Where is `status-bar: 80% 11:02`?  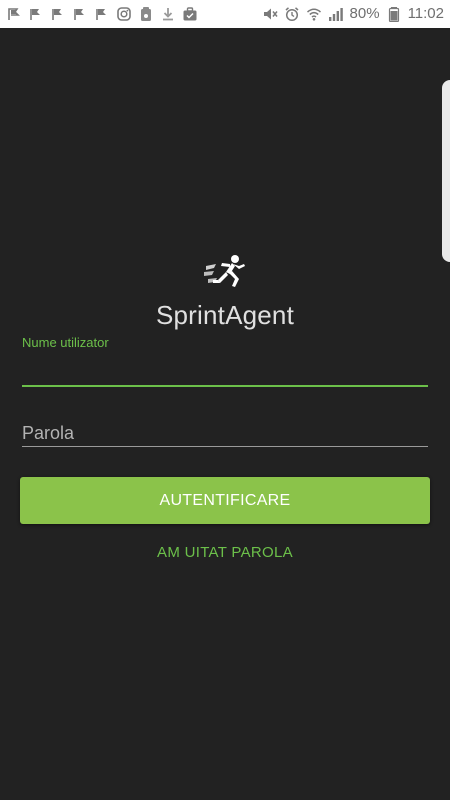
status-bar: 80% 11:02 is located at coordinates (225, 14).